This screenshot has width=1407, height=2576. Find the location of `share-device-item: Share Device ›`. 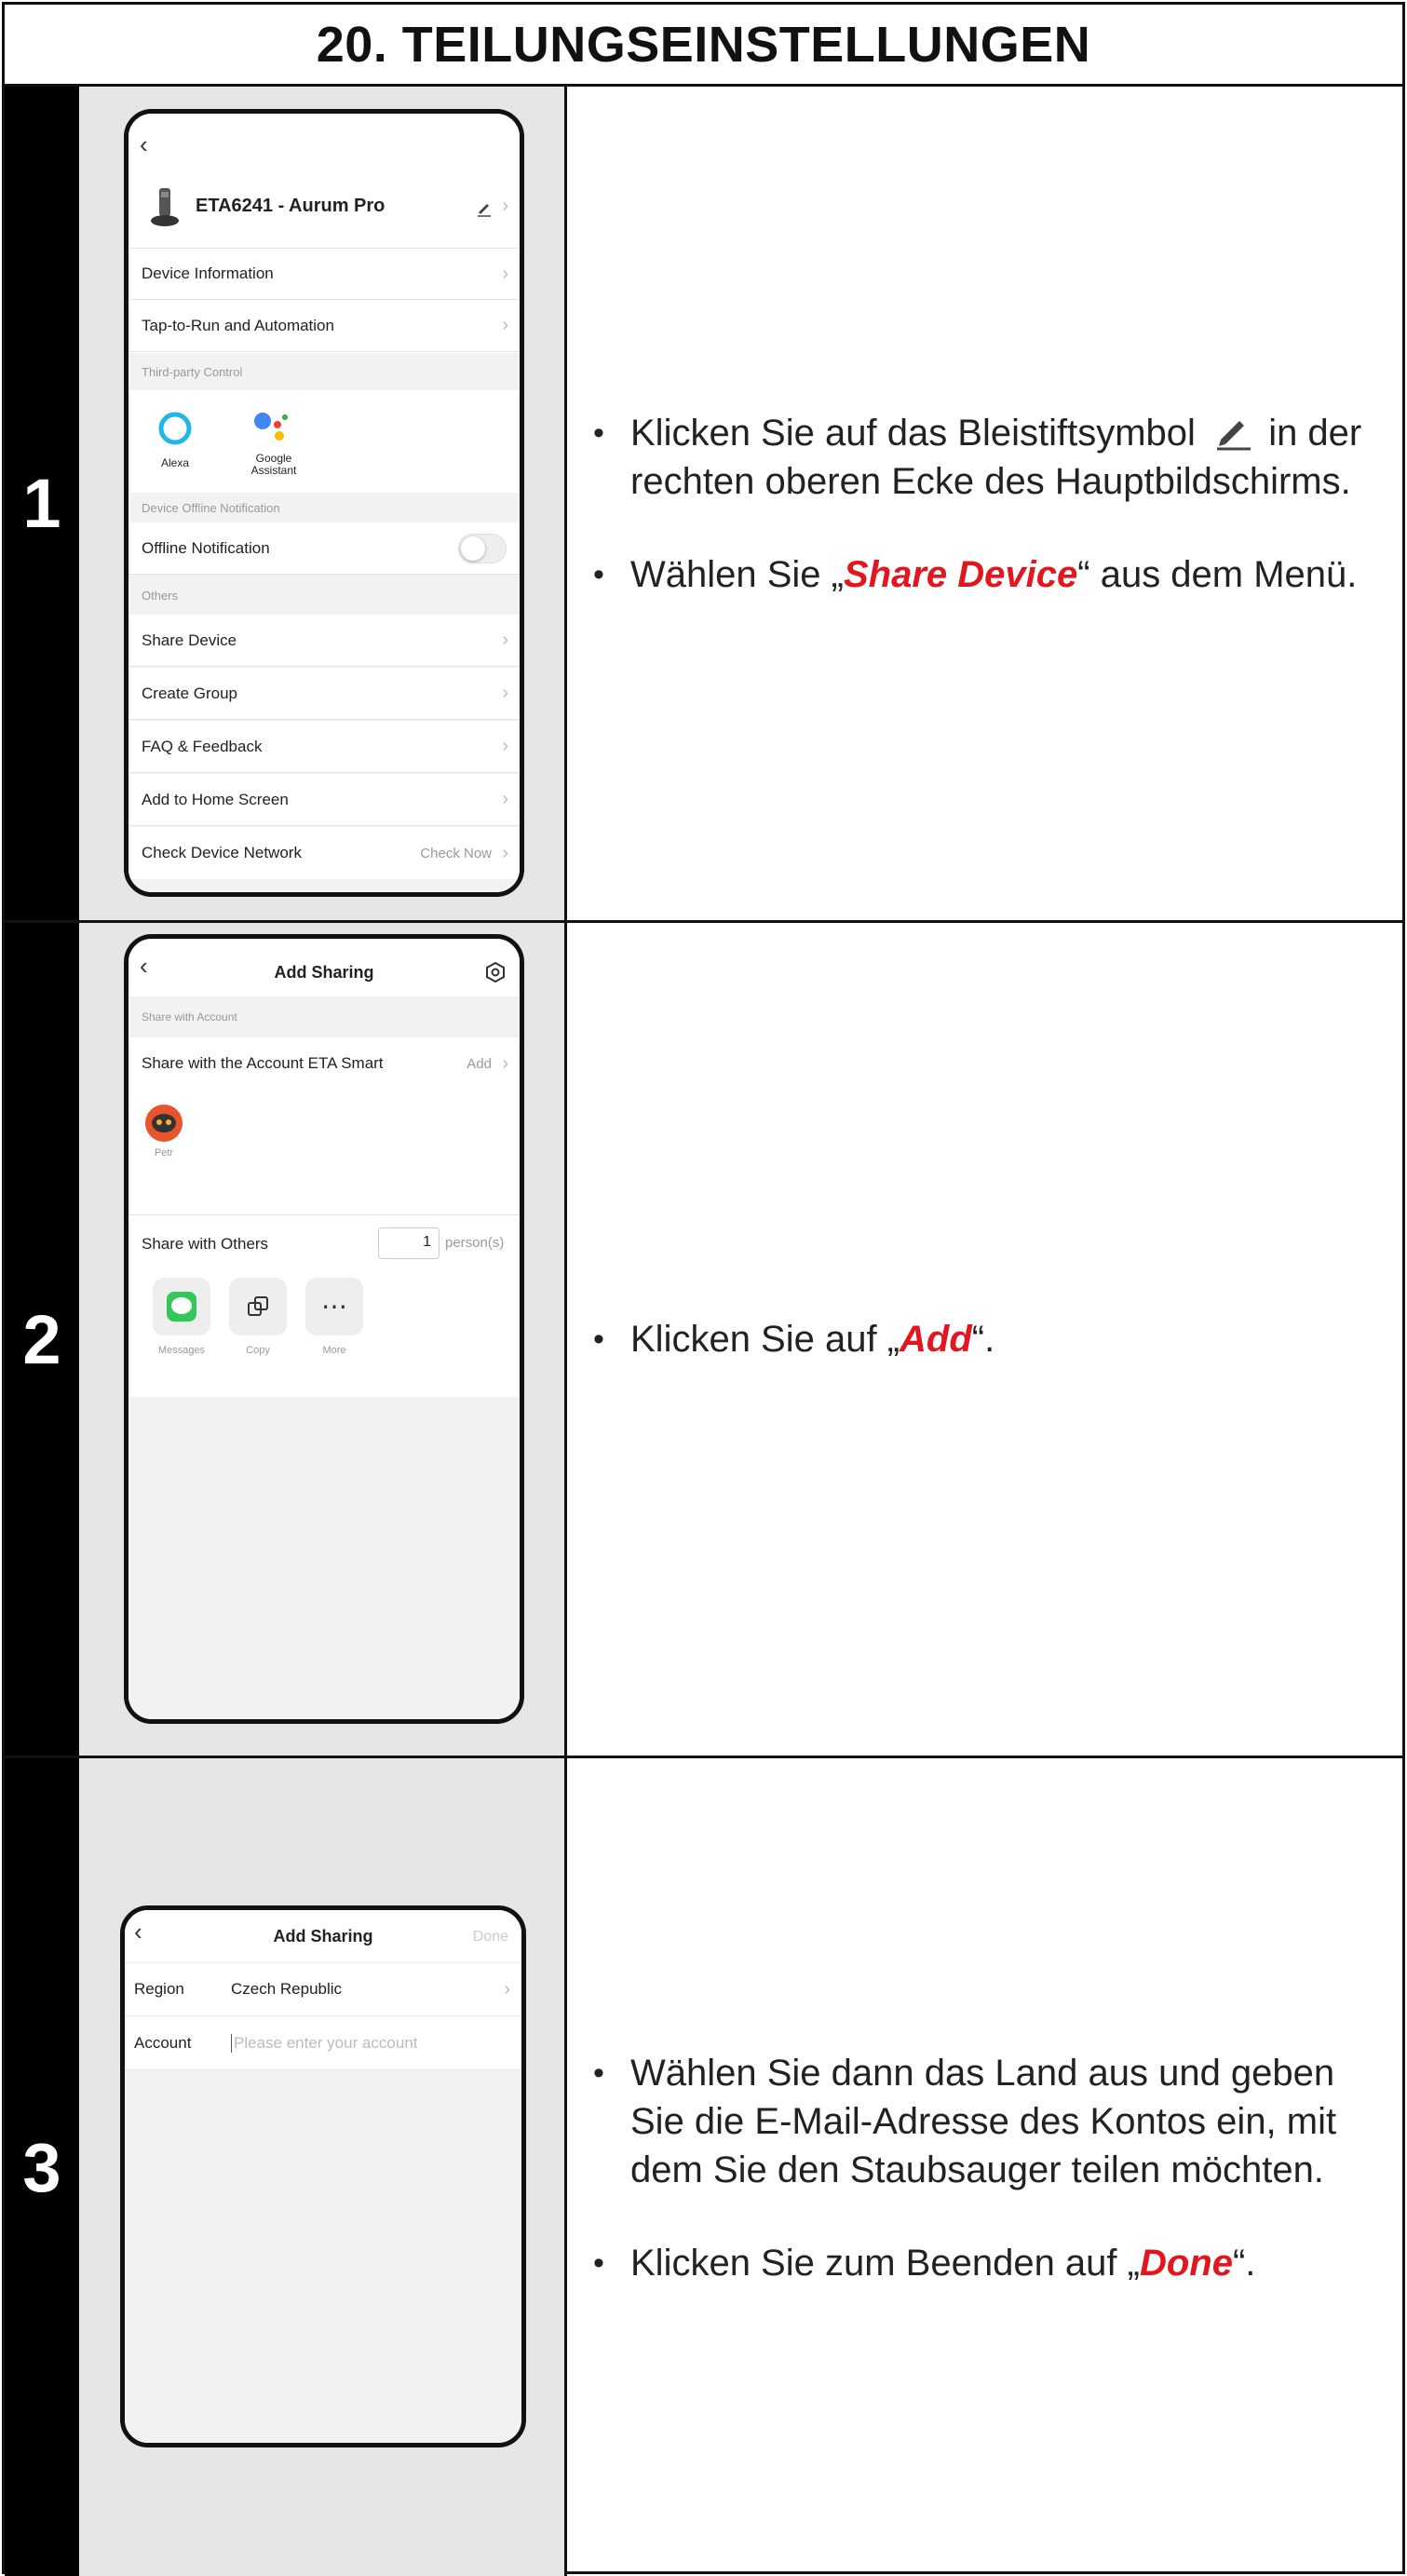

share-device-item: Share Device › is located at coordinates (324, 641).